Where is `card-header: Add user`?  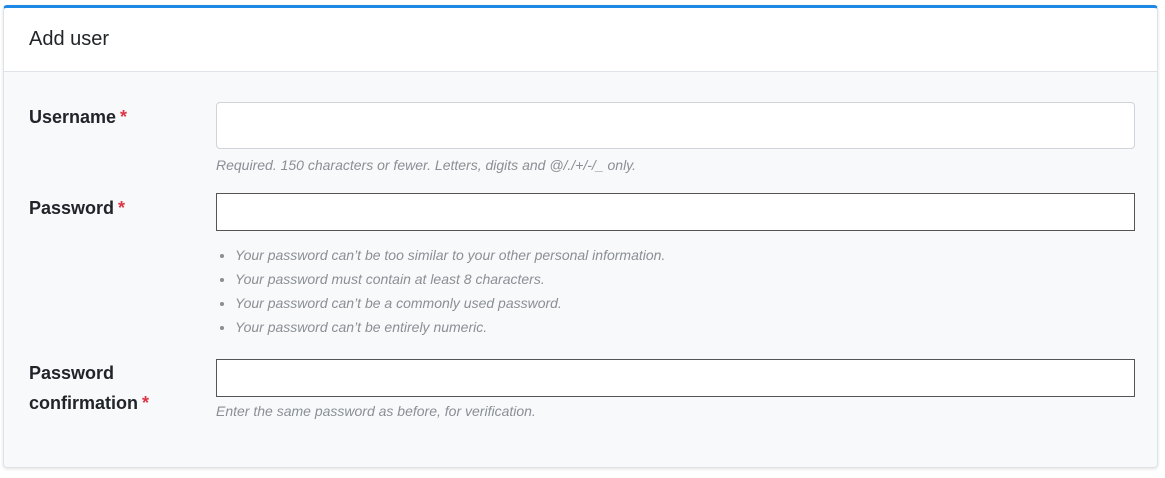 card-header: Add user is located at coordinates (580, 40).